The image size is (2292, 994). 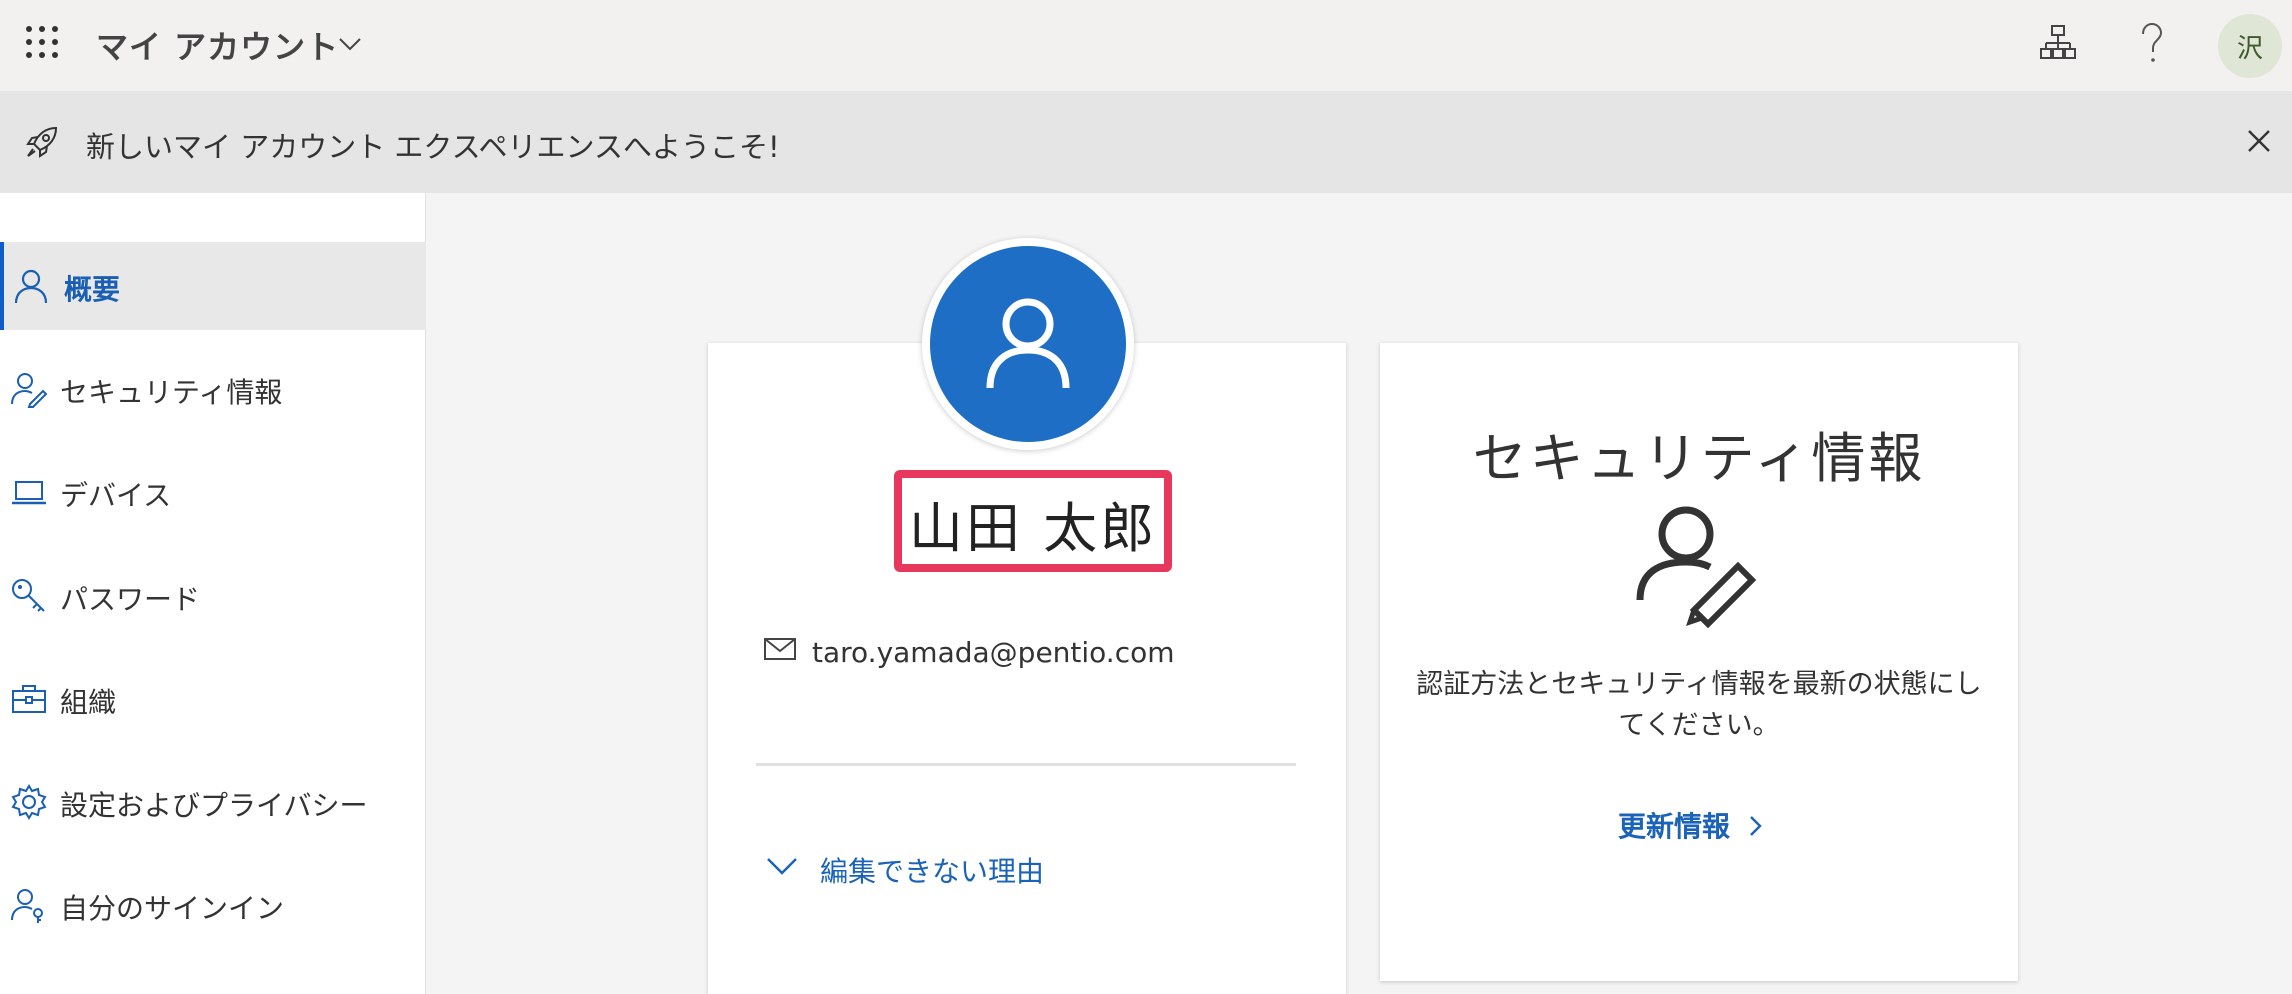 I want to click on divider, so click(x=1026, y=764).